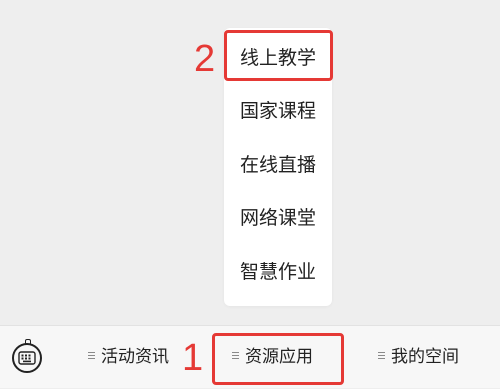 The width and height of the screenshot is (500, 389). What do you see at coordinates (205, 59) in the screenshot?
I see `step-number-2: 2` at bounding box center [205, 59].